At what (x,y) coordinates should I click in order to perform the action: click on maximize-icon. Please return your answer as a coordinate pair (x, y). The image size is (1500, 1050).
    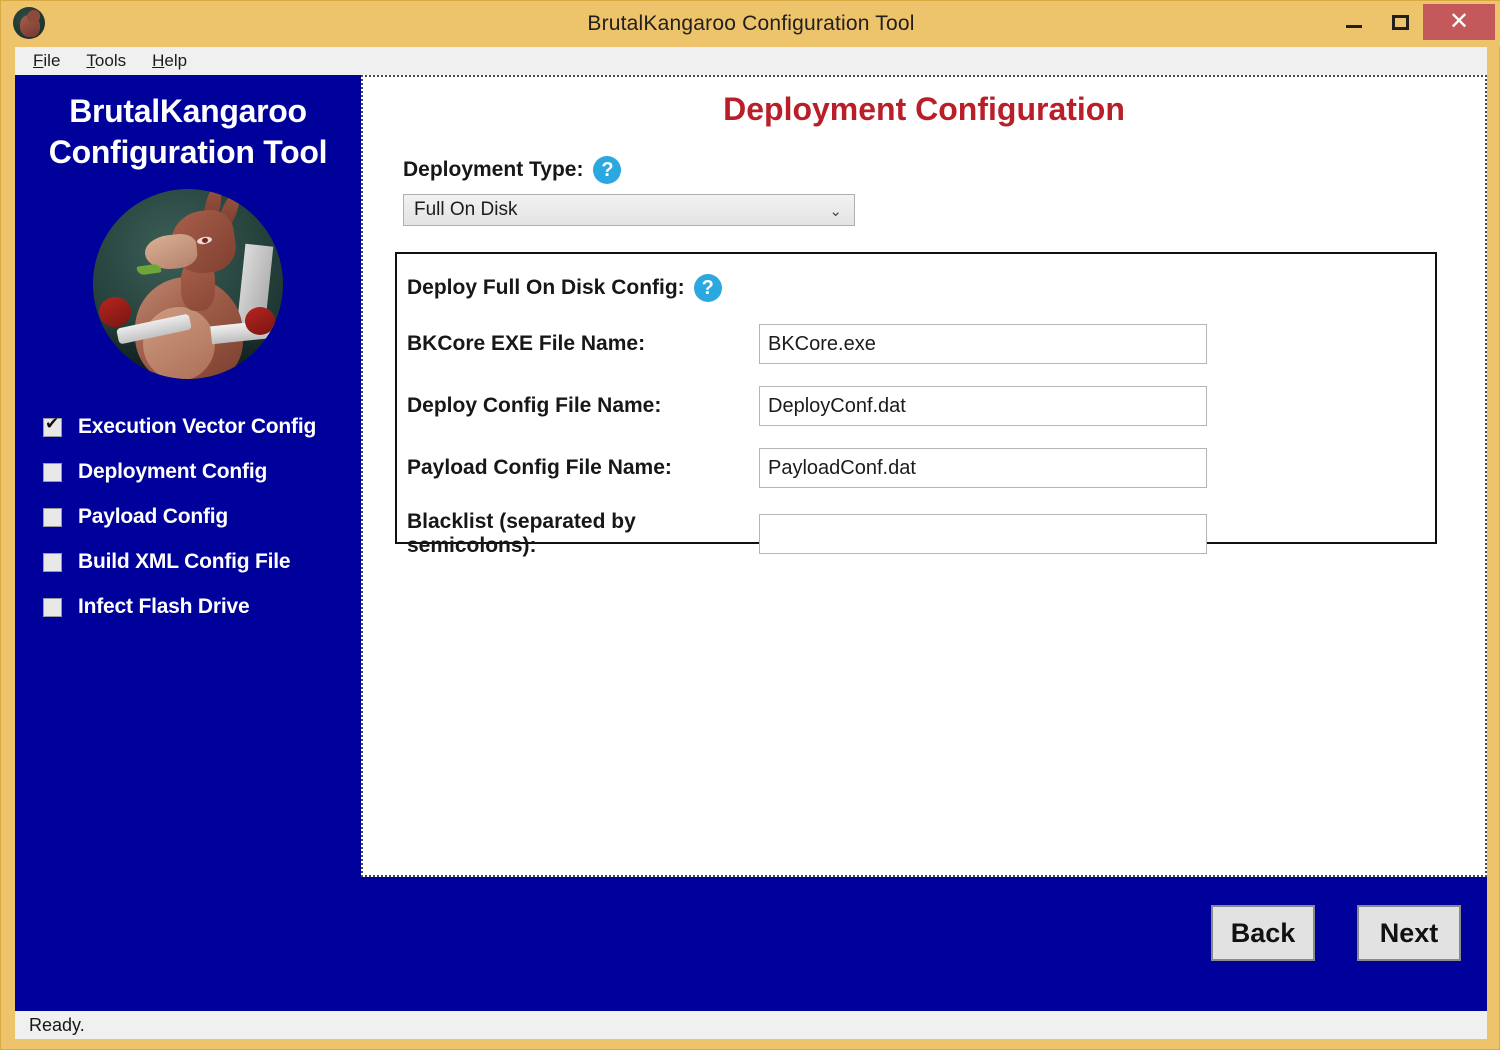
    Looking at the image, I should click on (1400, 22).